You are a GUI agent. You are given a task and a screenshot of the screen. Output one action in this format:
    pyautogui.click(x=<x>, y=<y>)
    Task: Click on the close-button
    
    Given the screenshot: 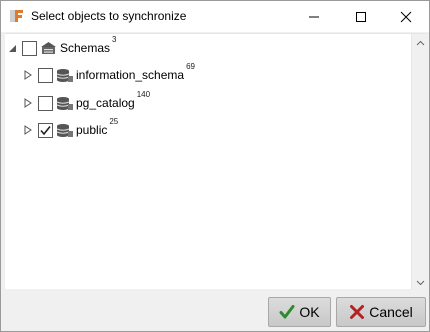 What is the action you would take?
    pyautogui.click(x=406, y=16)
    